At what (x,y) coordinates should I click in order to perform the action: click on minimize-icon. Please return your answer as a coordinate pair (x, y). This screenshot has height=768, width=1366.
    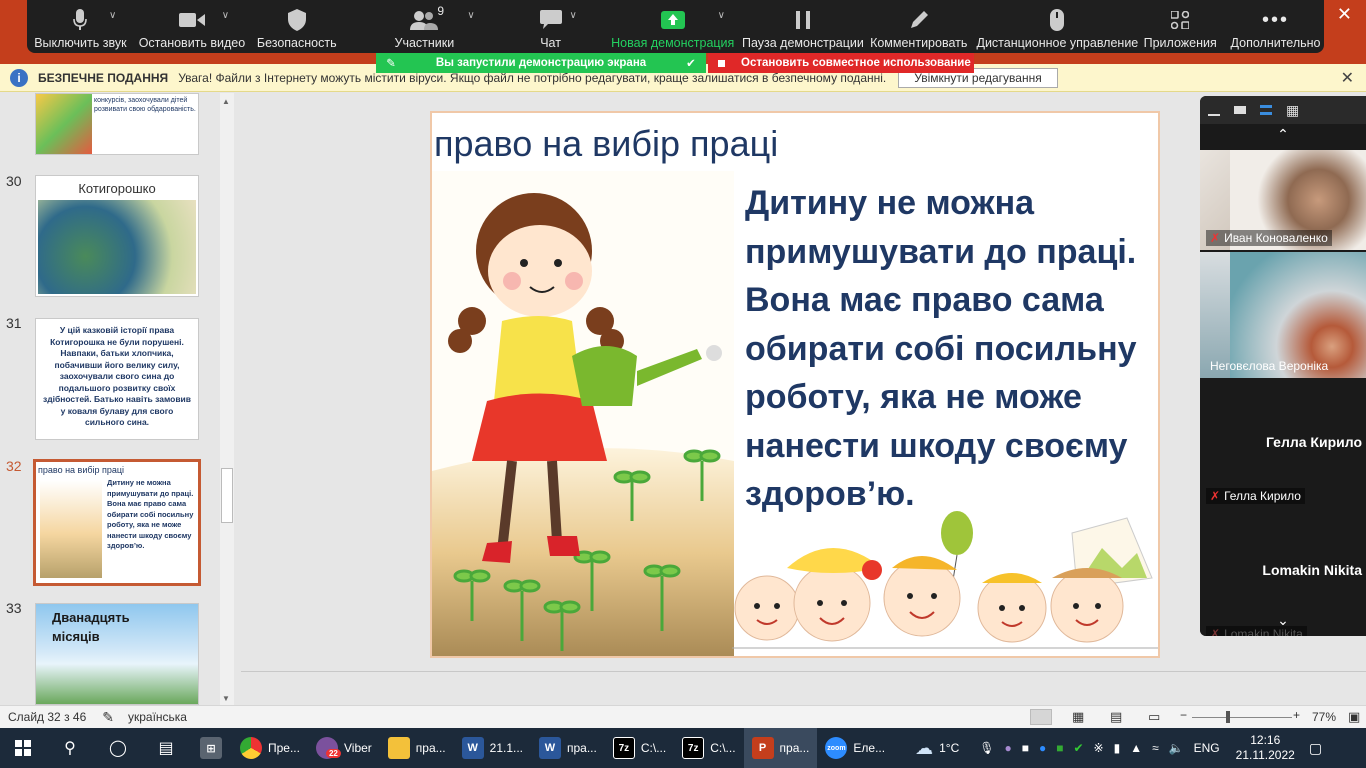
    Looking at the image, I should click on (1214, 115).